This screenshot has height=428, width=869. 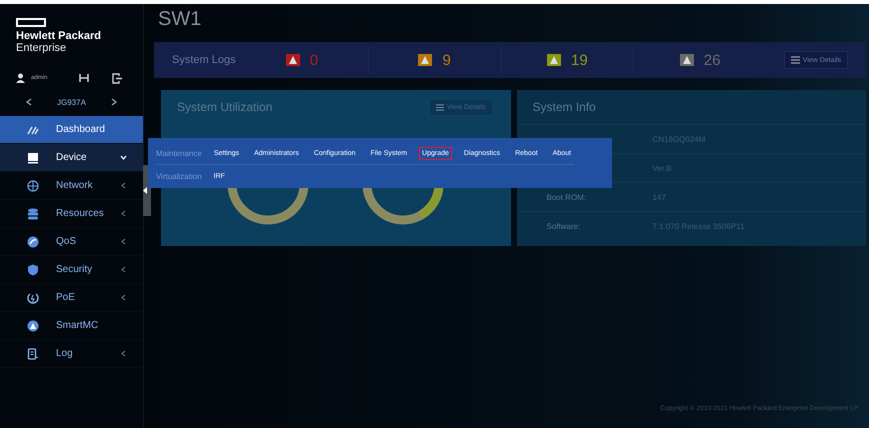 What do you see at coordinates (712, 60) in the screenshot?
I see `log-count: 26` at bounding box center [712, 60].